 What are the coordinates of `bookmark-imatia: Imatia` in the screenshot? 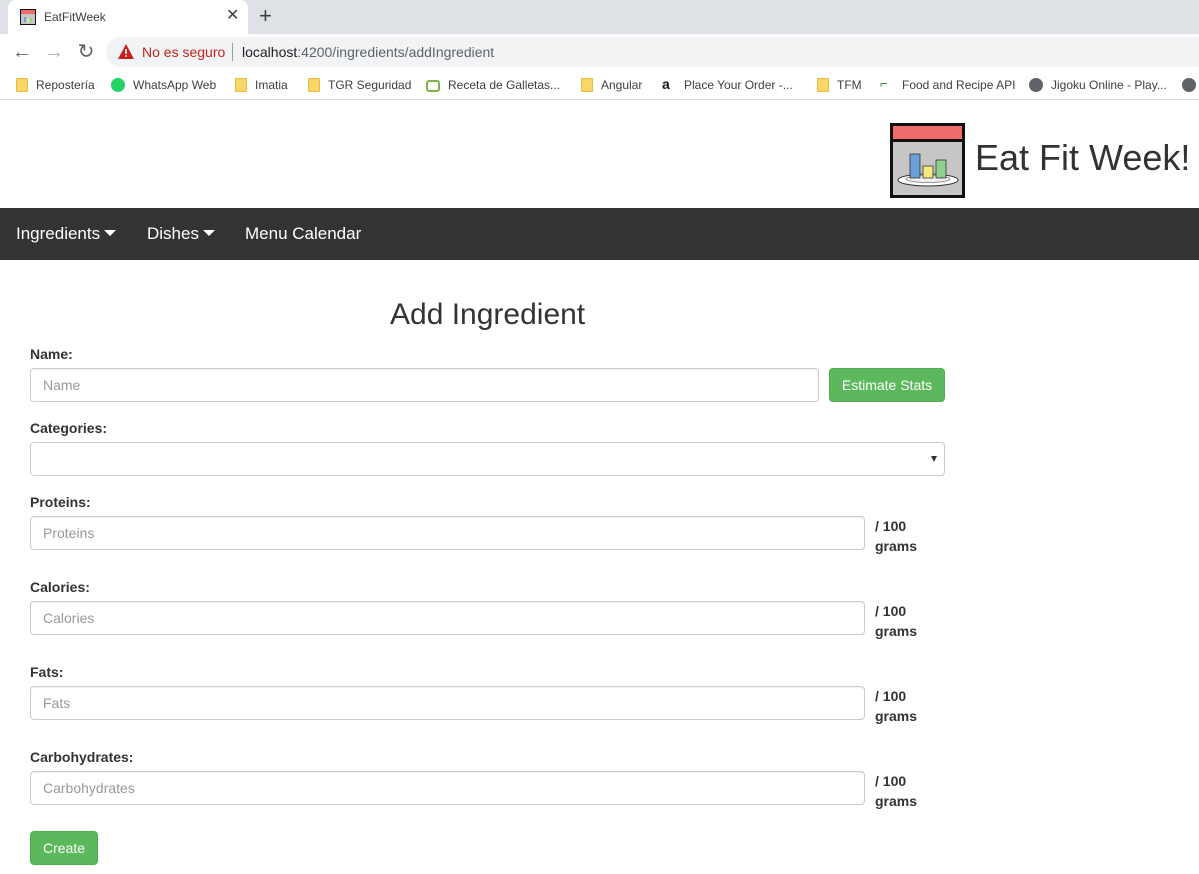 It's located at (261, 85).